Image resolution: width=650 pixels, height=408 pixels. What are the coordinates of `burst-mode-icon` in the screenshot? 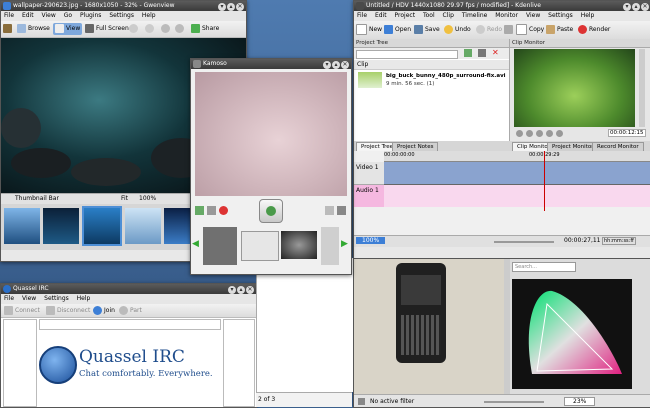 It's located at (211, 210).